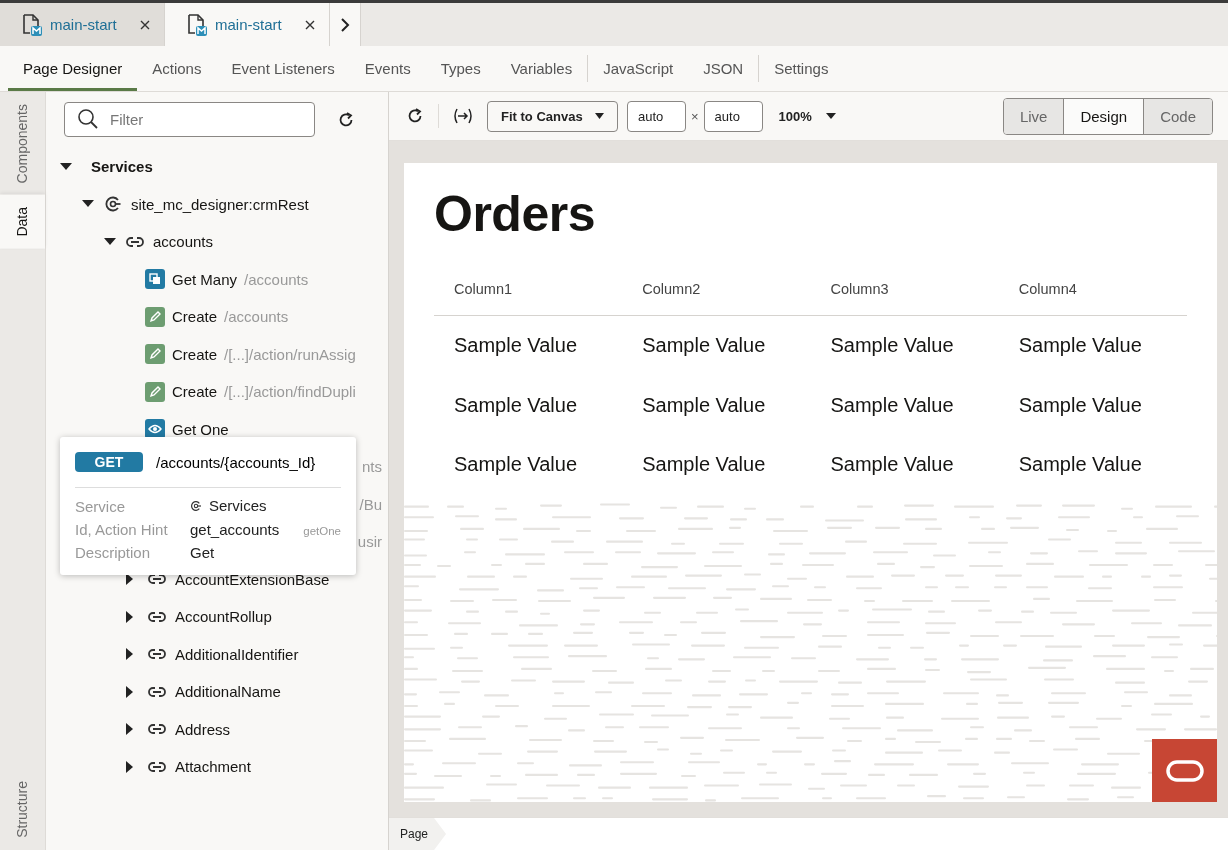 This screenshot has height=850, width=1228. Describe the element at coordinates (283, 70) in the screenshot. I see `nav-tab: Event Listeners` at that location.